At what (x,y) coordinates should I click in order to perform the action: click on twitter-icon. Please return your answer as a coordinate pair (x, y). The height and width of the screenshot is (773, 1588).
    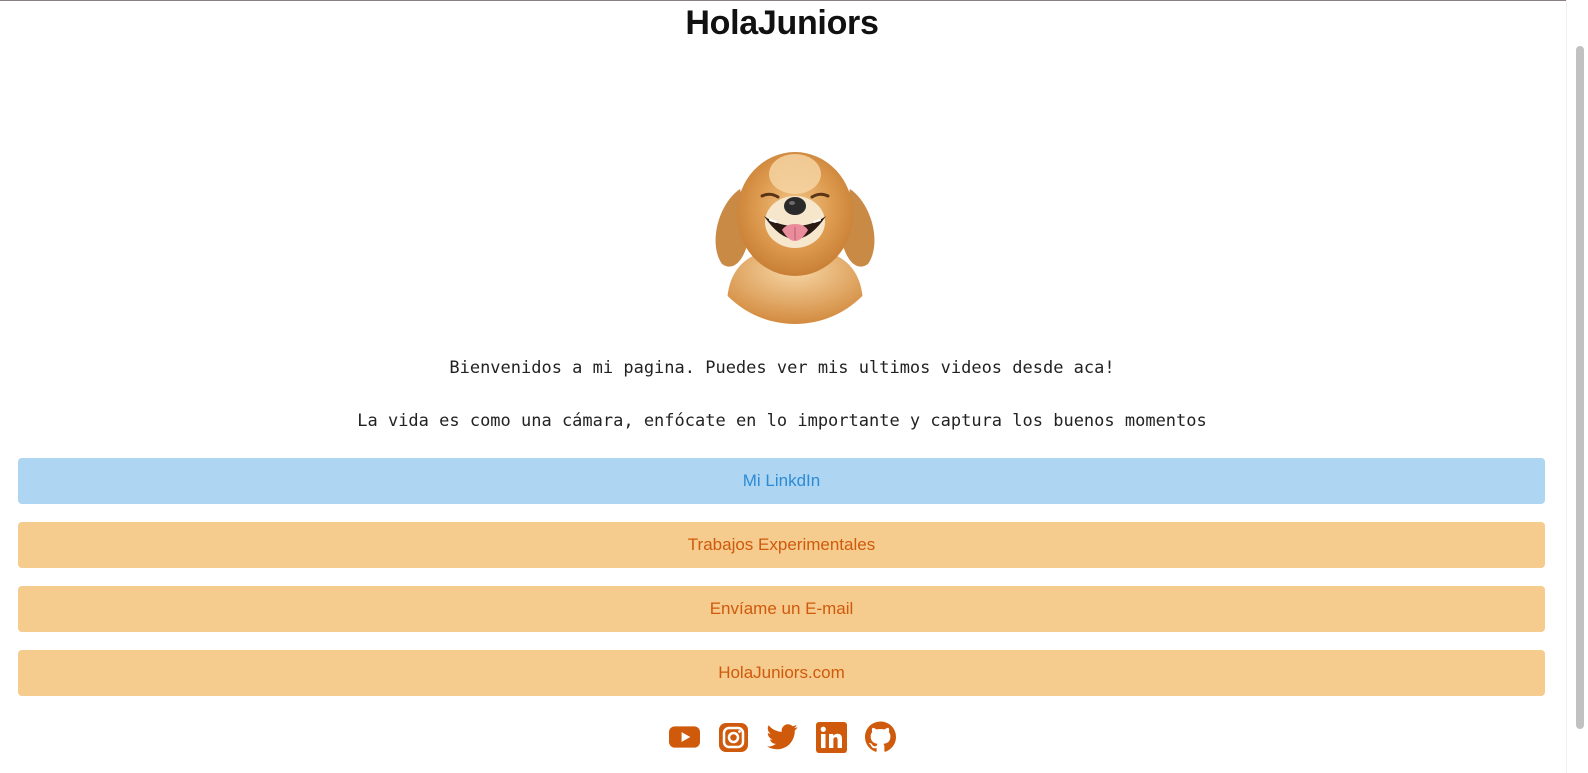
    Looking at the image, I should click on (782, 737).